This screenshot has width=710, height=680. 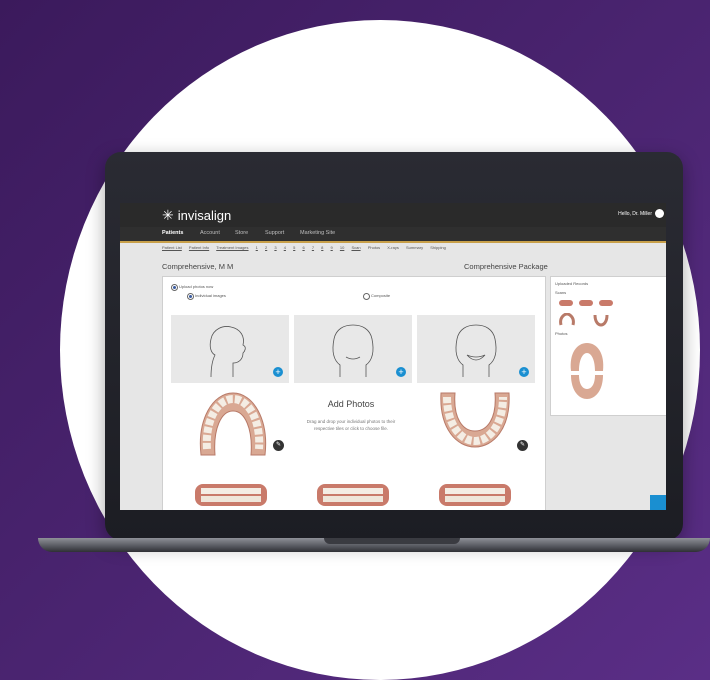 I want to click on photo-slot-front: +, so click(x=353, y=349).